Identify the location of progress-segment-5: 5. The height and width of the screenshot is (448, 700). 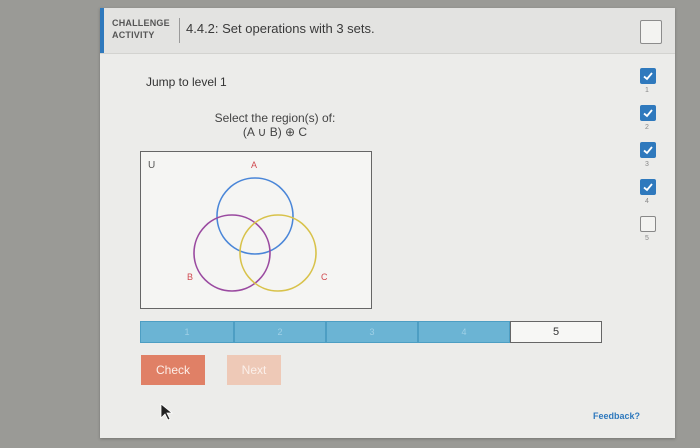
(556, 332).